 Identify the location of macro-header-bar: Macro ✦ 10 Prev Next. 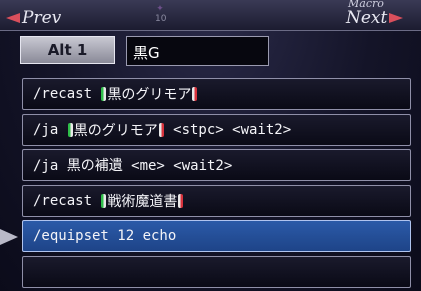
(210, 15).